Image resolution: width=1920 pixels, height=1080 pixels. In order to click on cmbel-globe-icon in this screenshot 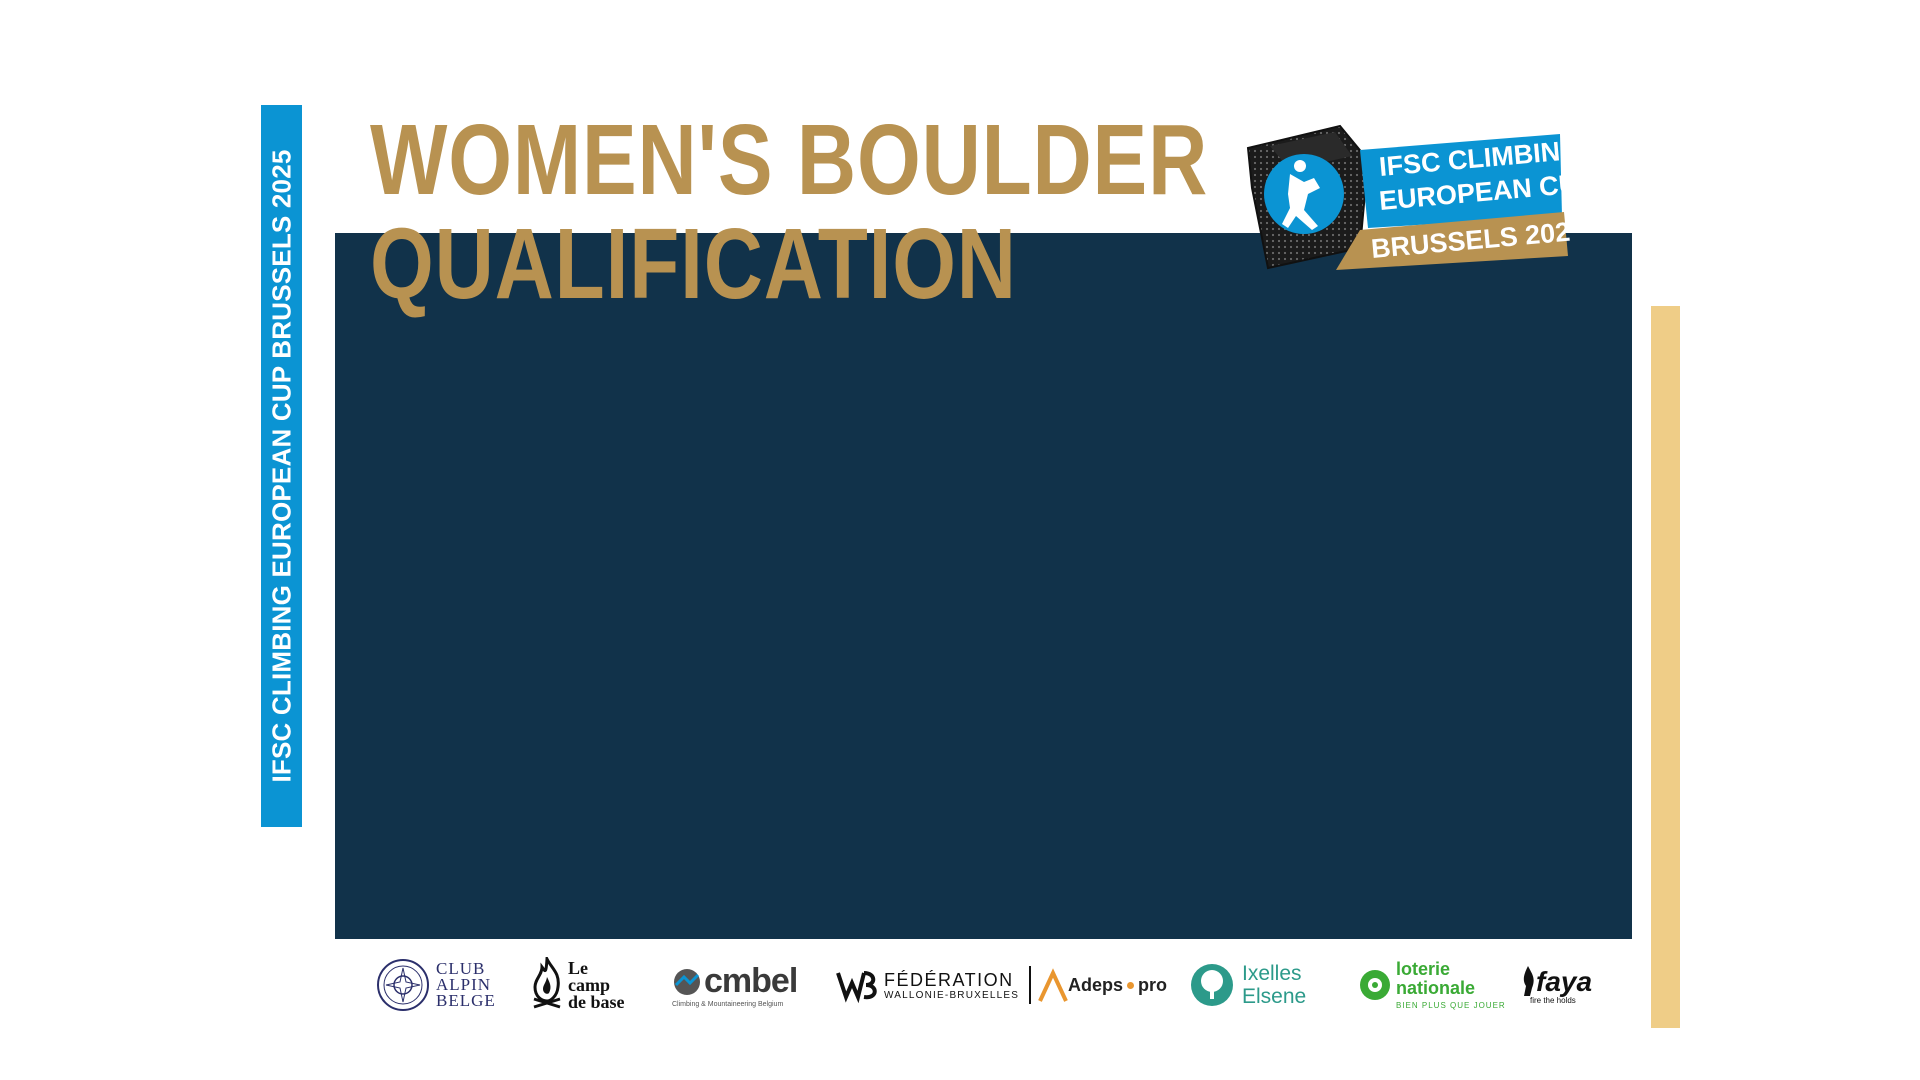, I will do `click(687, 981)`.